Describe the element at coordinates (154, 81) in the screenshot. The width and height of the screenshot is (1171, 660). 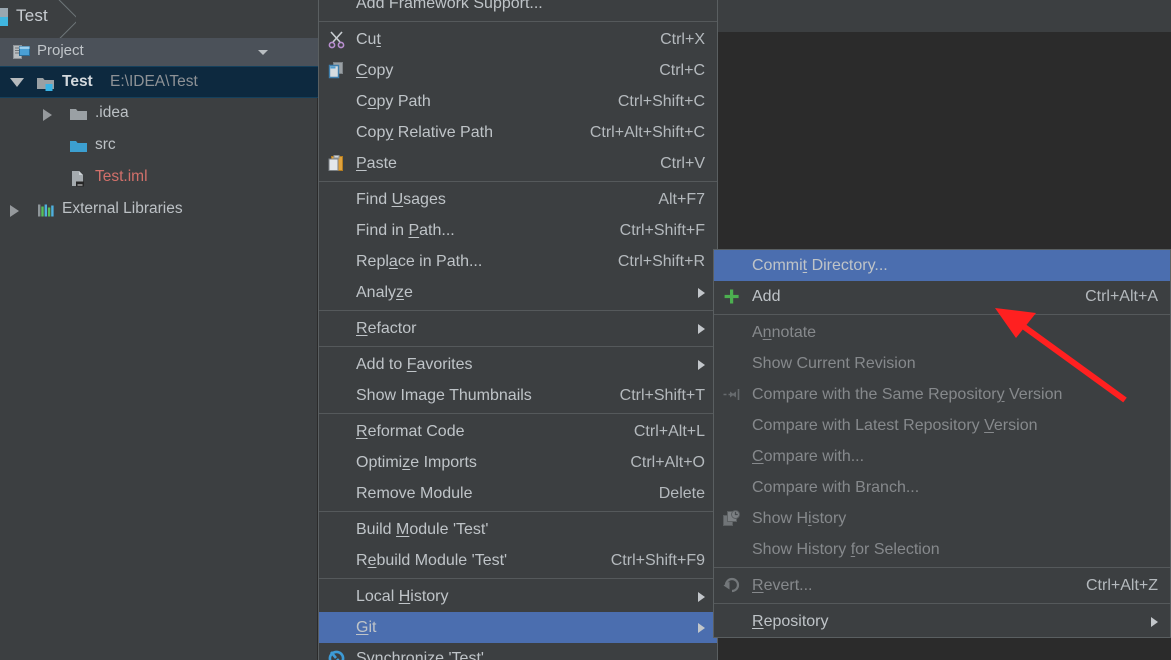
I see `tree-node-path: E:\IDEA\Test` at that location.